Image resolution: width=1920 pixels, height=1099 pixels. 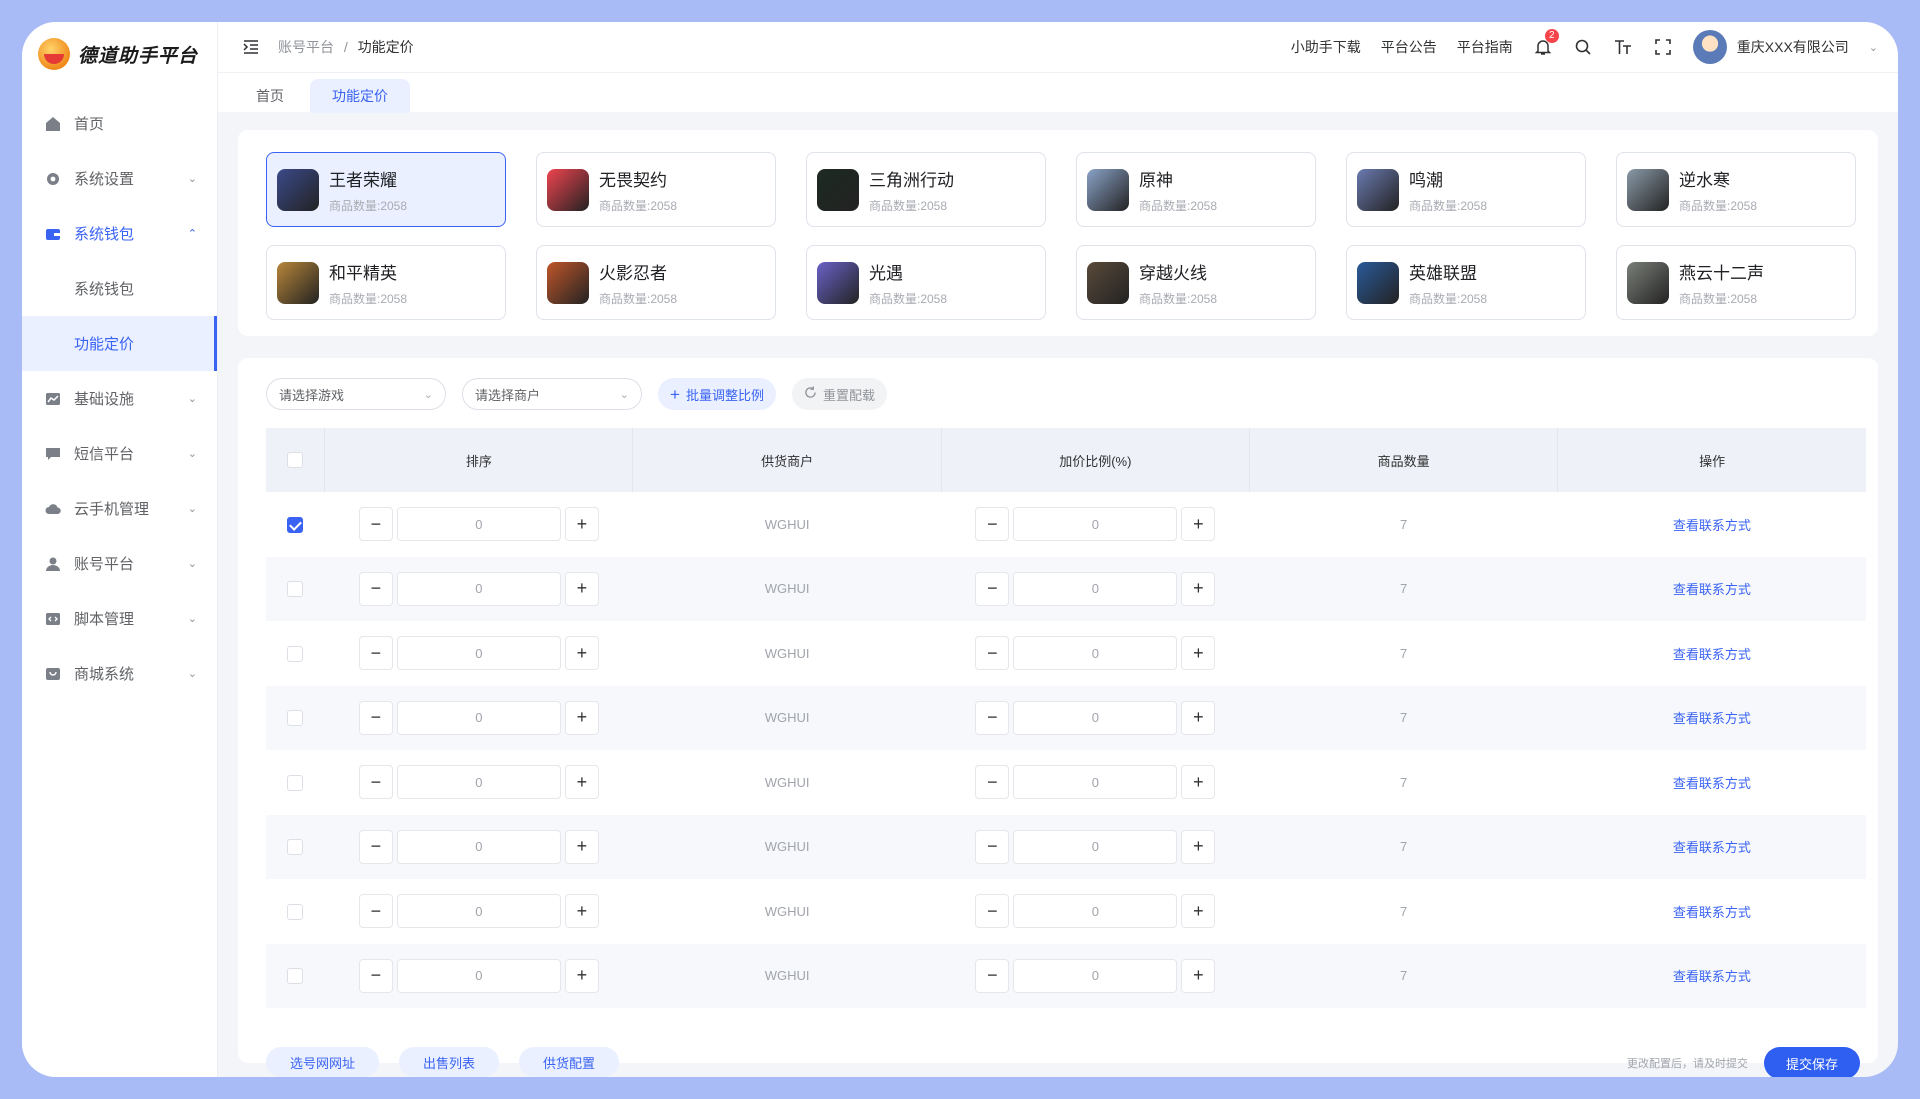 I want to click on merchant-select: 请选择商户 ⌄, so click(x=552, y=394).